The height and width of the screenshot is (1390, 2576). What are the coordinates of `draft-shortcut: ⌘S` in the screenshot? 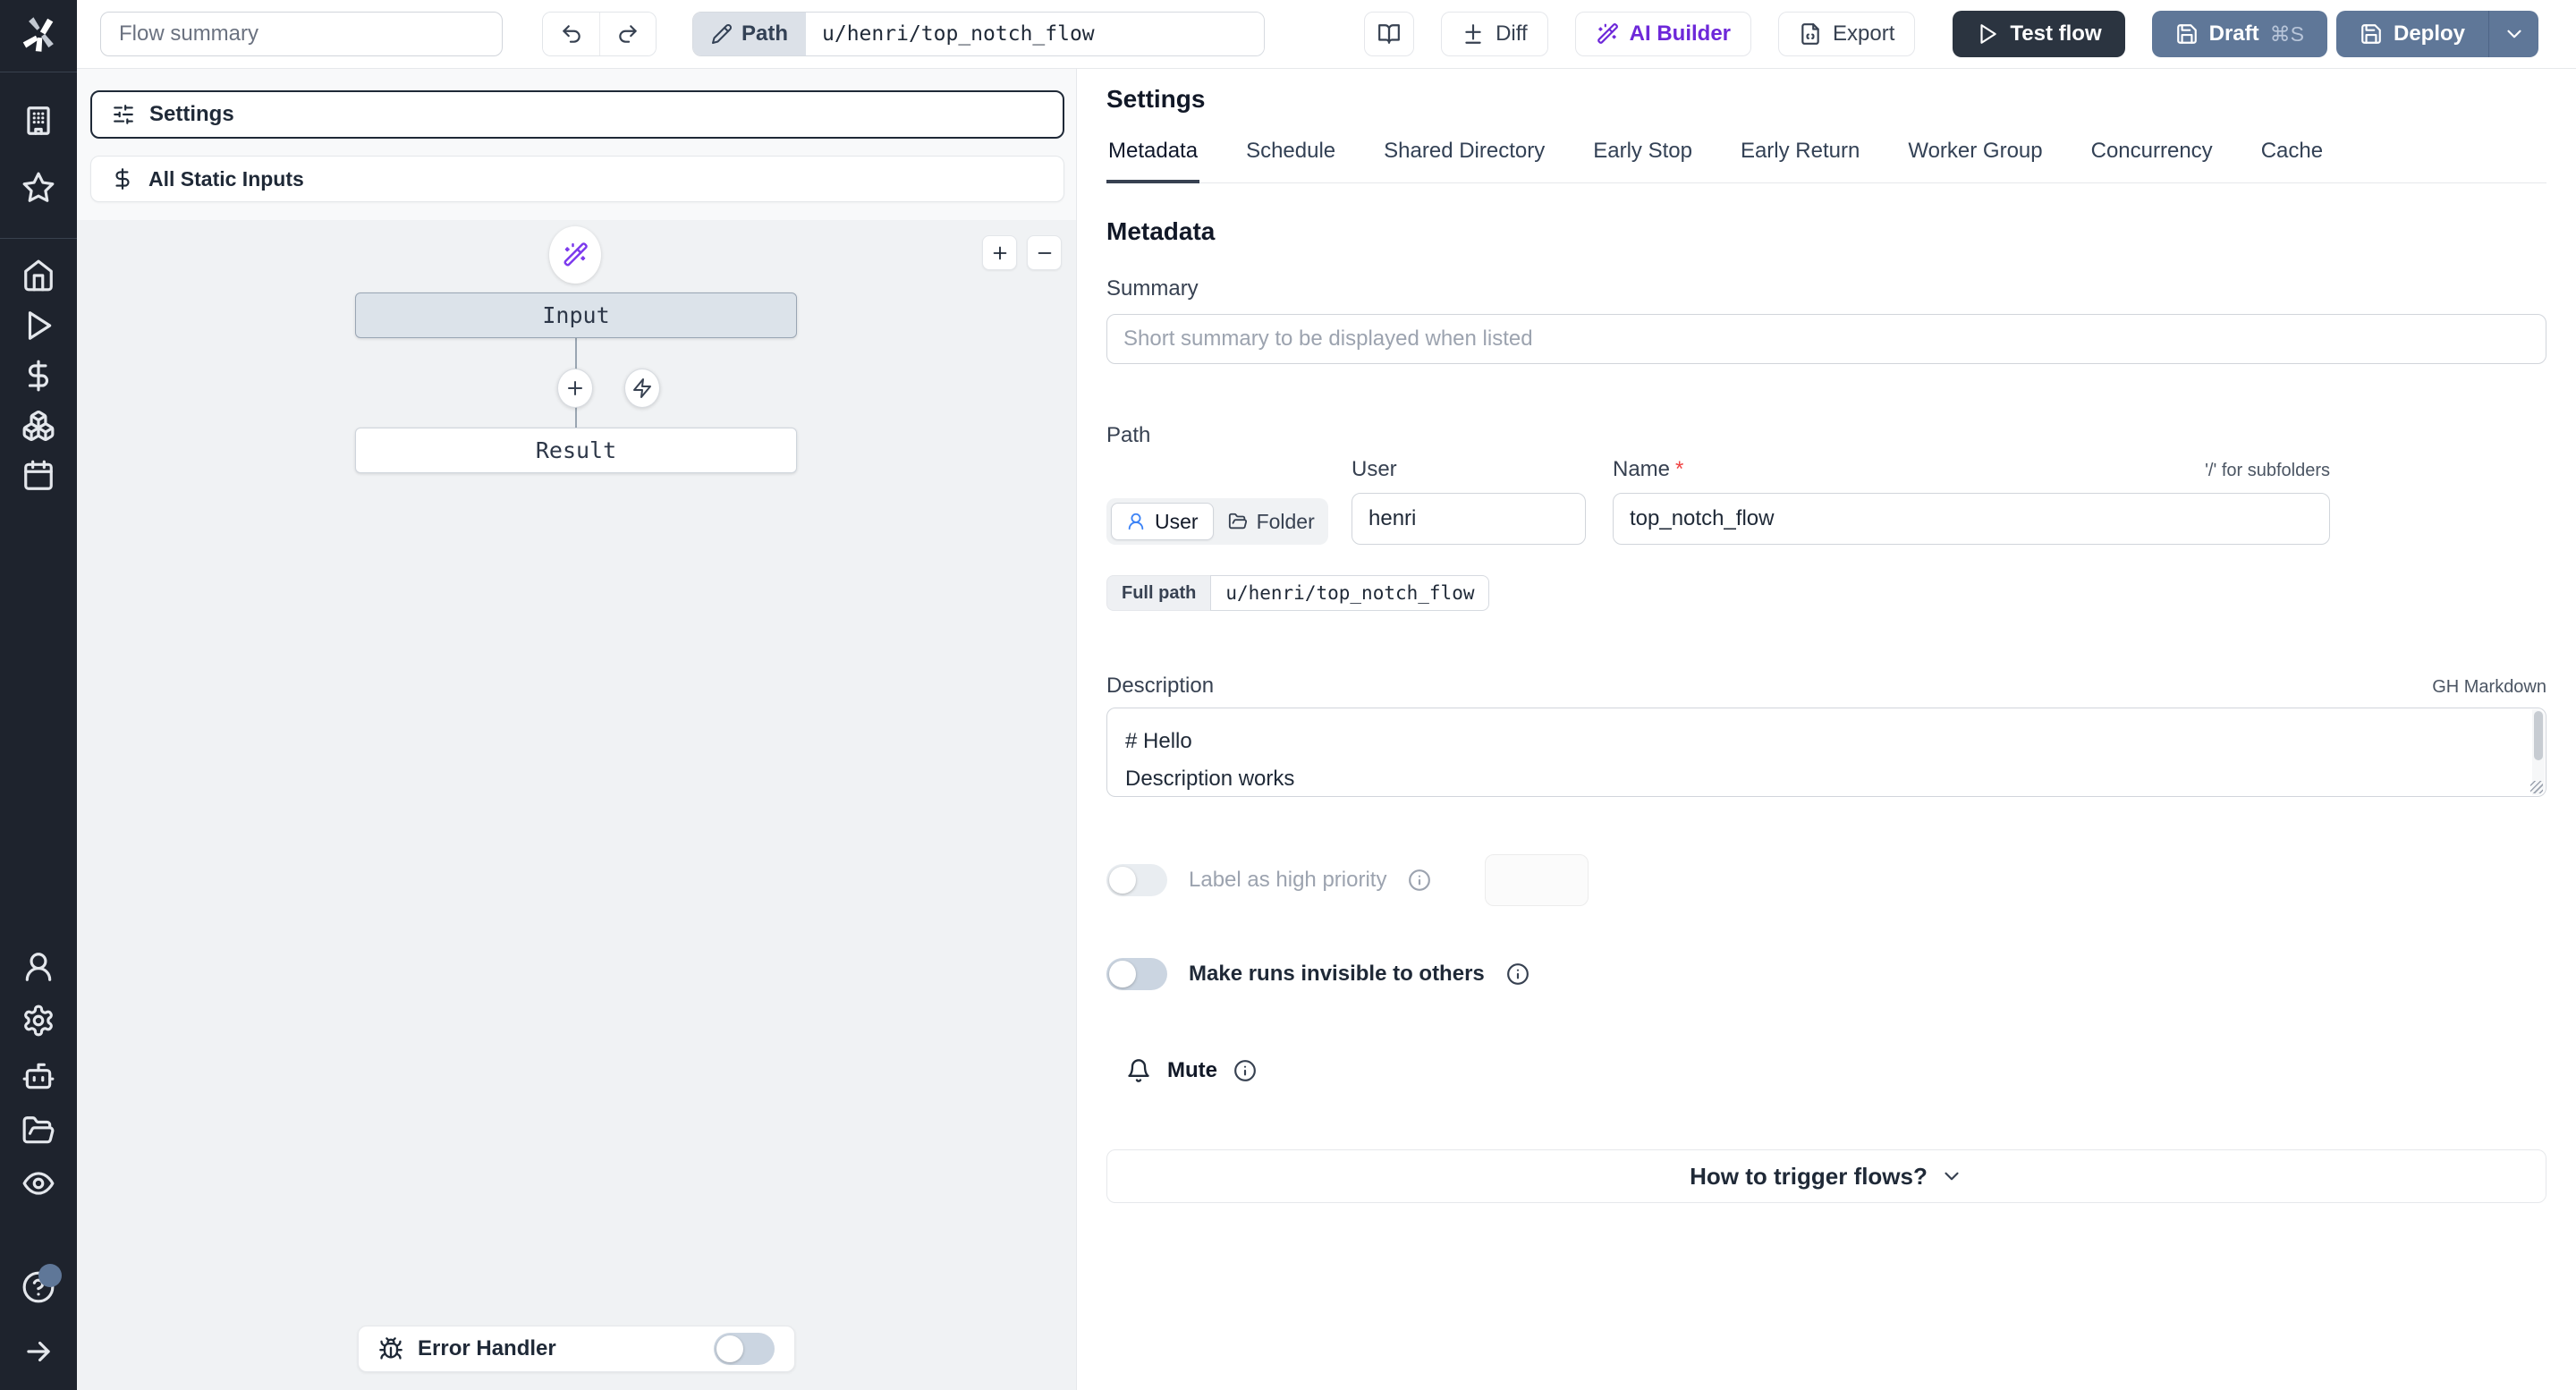 It's located at (2286, 33).